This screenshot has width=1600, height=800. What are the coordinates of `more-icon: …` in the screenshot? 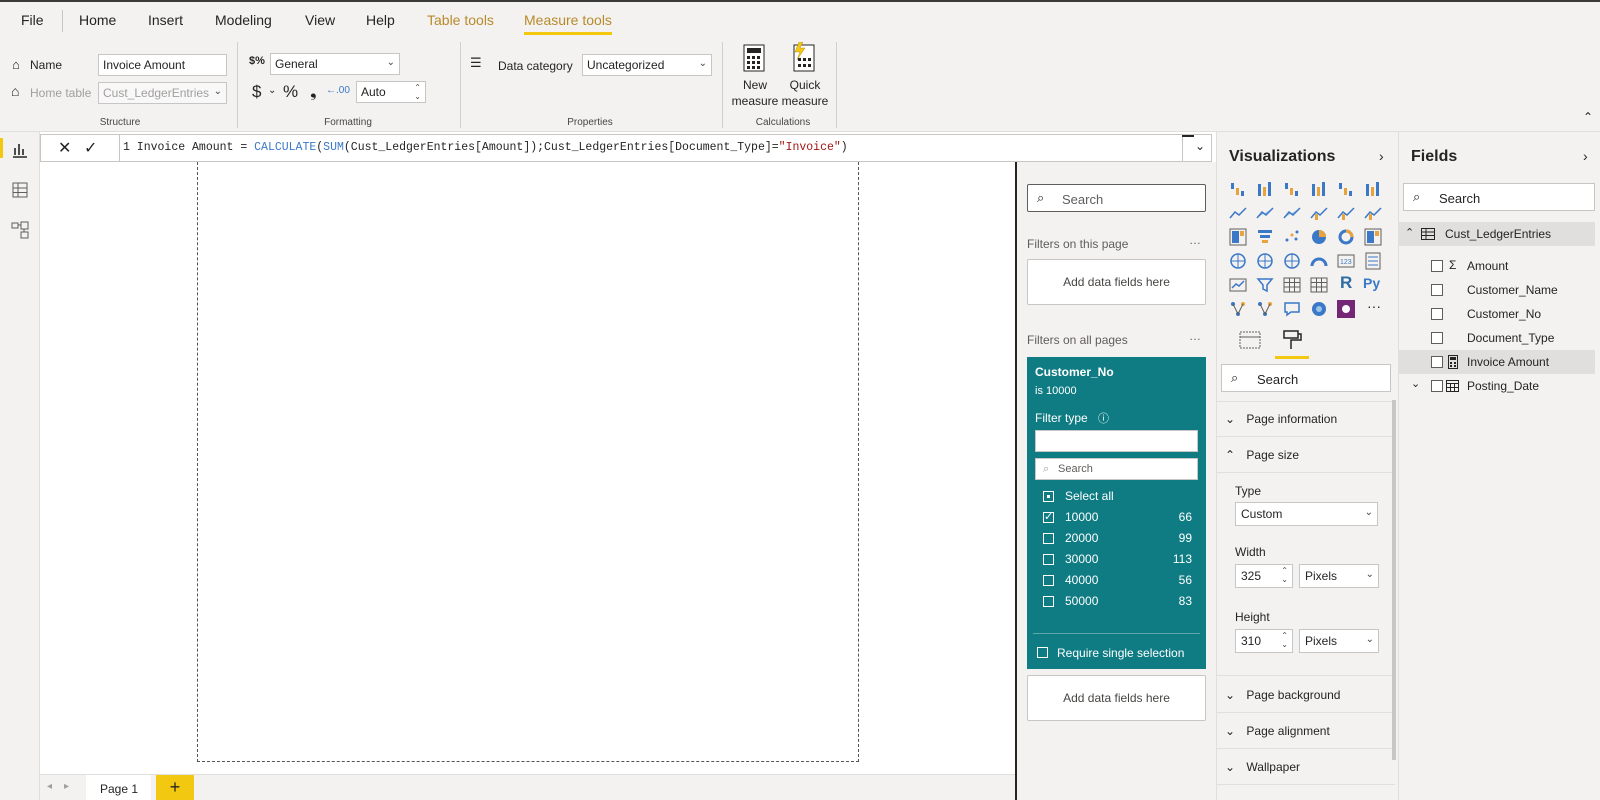 It's located at (1195, 240).